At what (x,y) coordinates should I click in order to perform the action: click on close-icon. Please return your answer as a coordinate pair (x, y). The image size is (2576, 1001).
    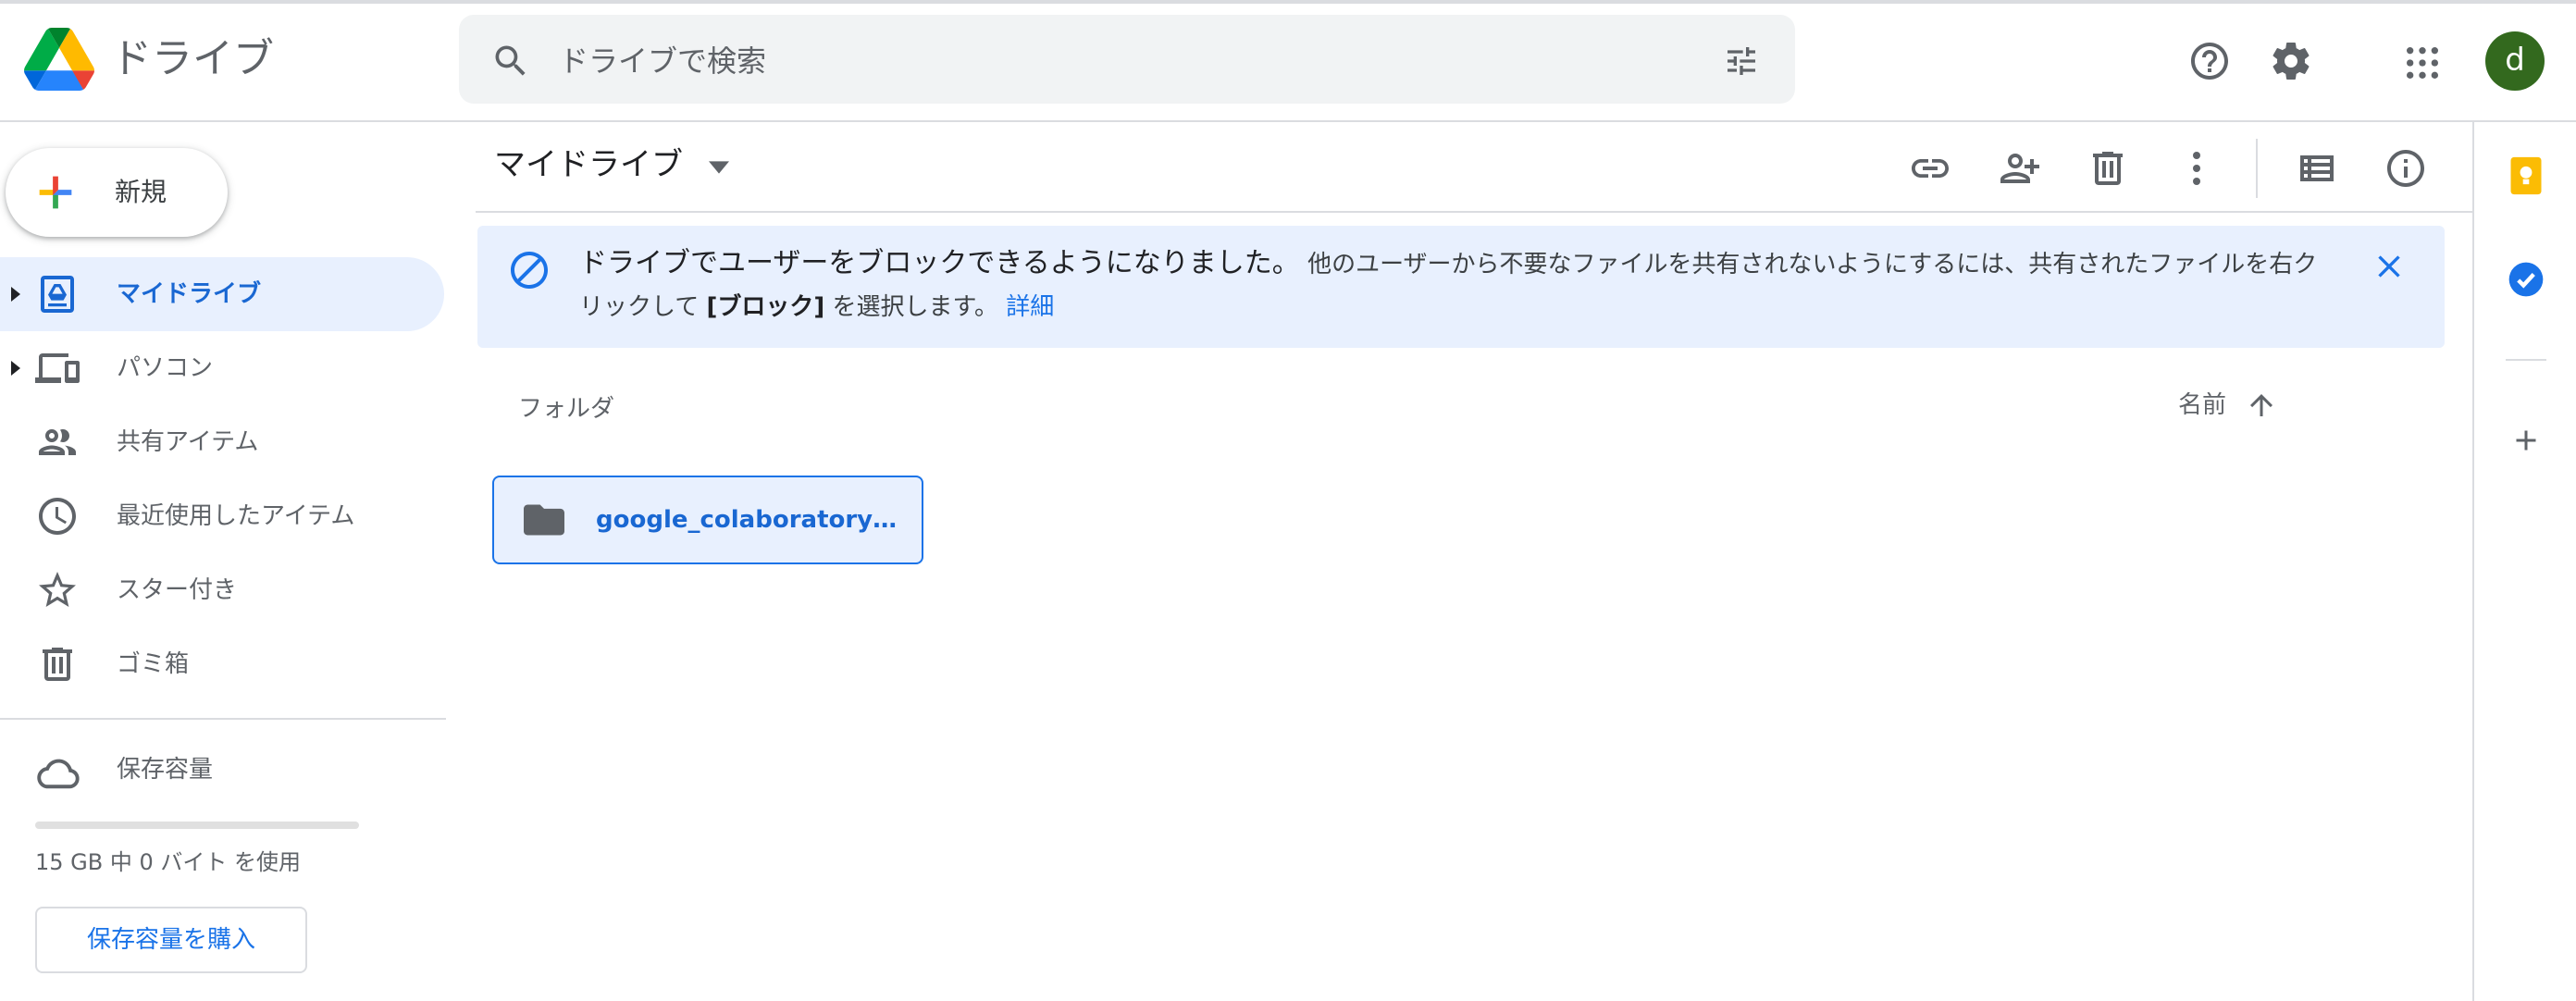
    Looking at the image, I should click on (2389, 266).